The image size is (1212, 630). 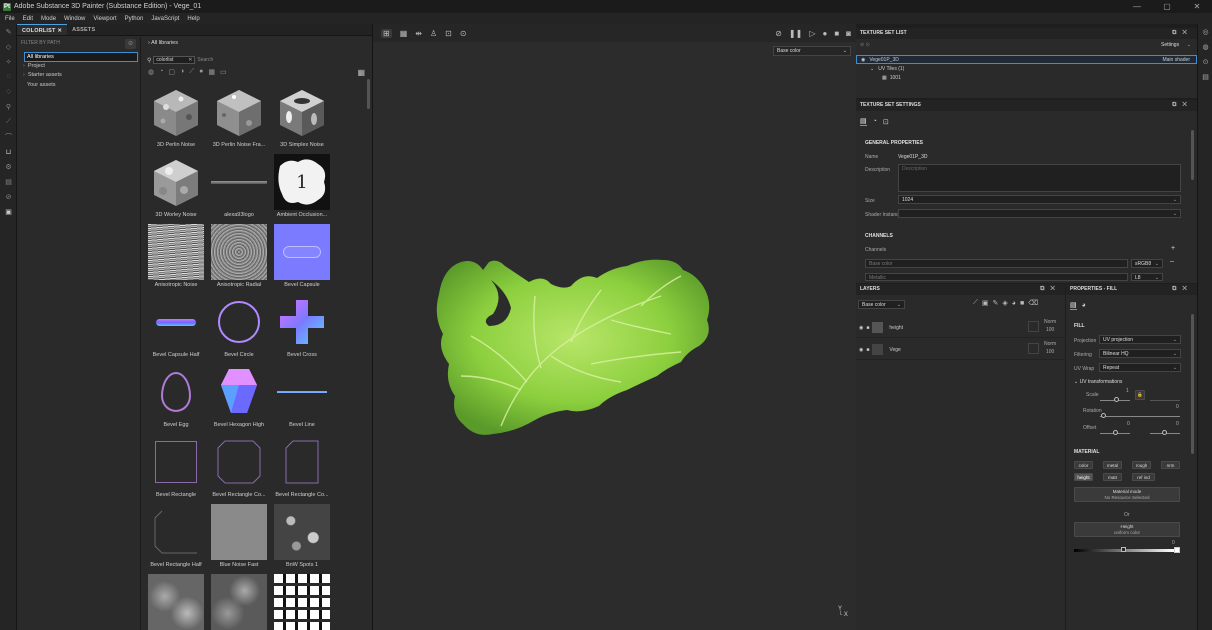 What do you see at coordinates (1140, 395) in the screenshot?
I see `lock-icon: 🔒` at bounding box center [1140, 395].